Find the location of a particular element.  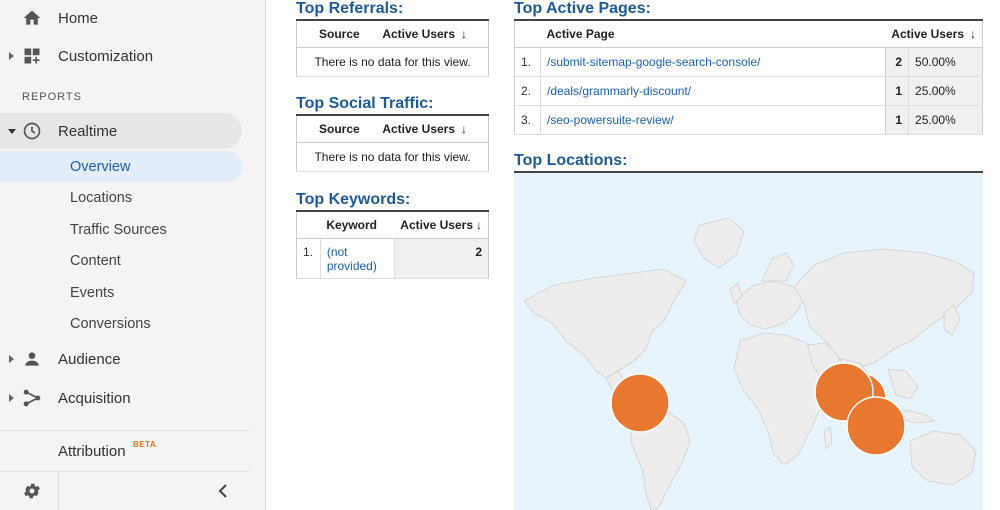

nav-realtime-events: Events is located at coordinates (121, 292).